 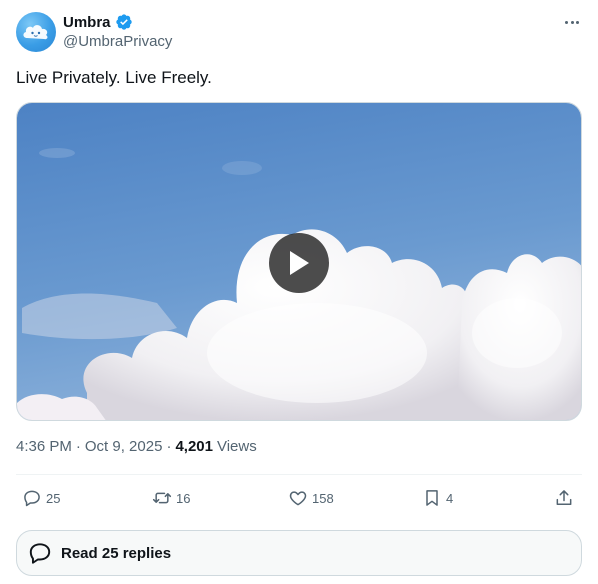 I want to click on author-display-name: Umbra, so click(x=87, y=22).